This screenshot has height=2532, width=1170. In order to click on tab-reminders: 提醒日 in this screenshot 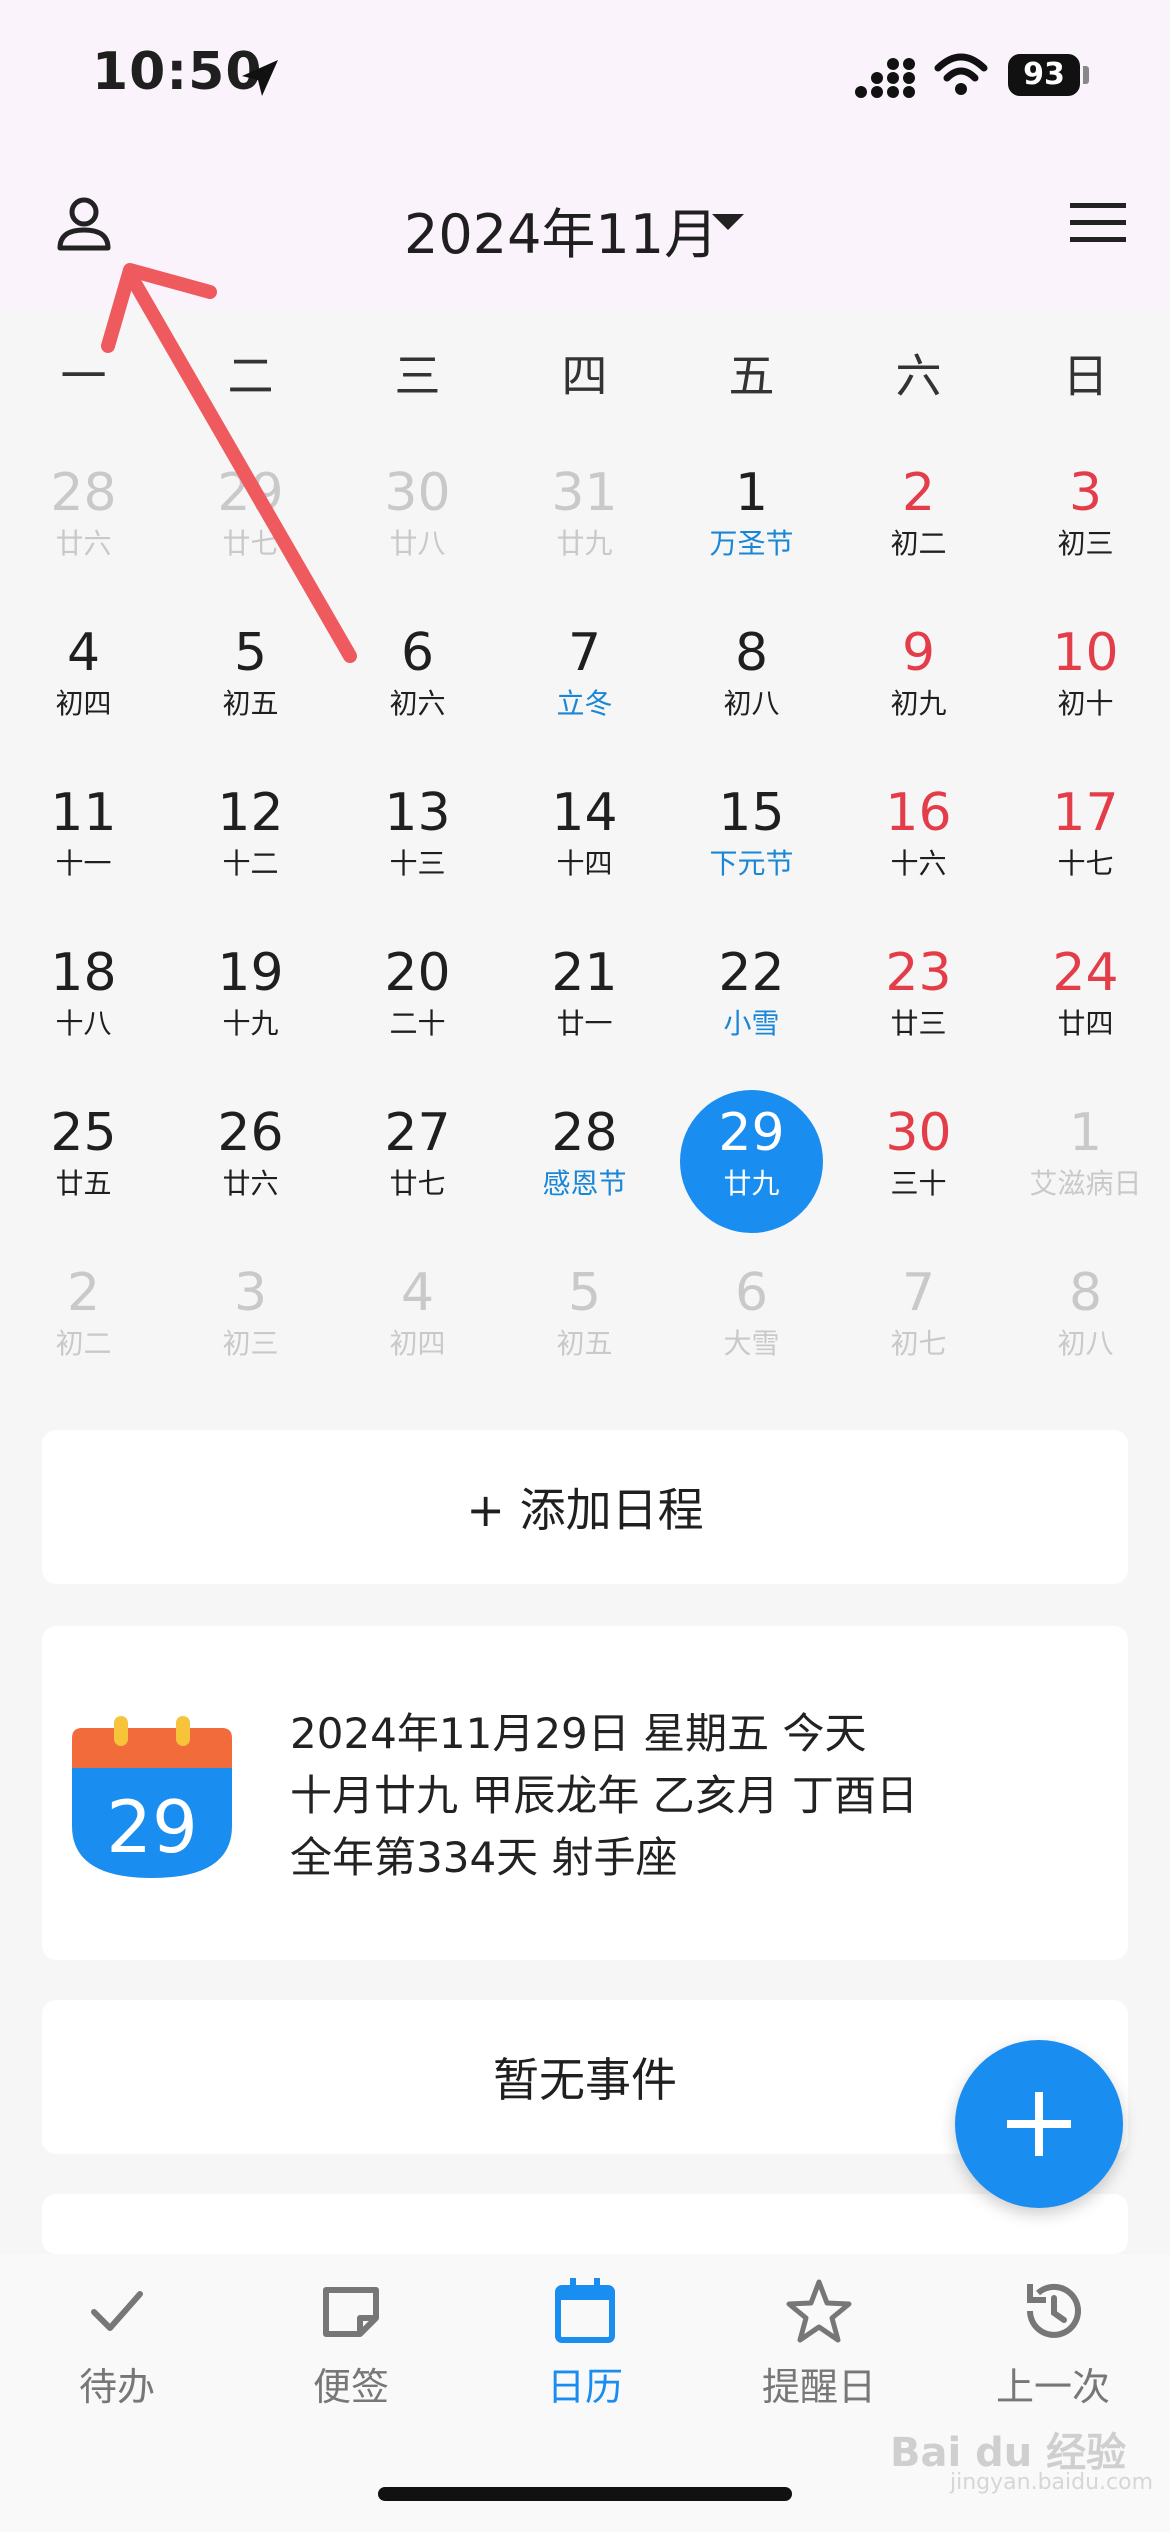, I will do `click(819, 2343)`.